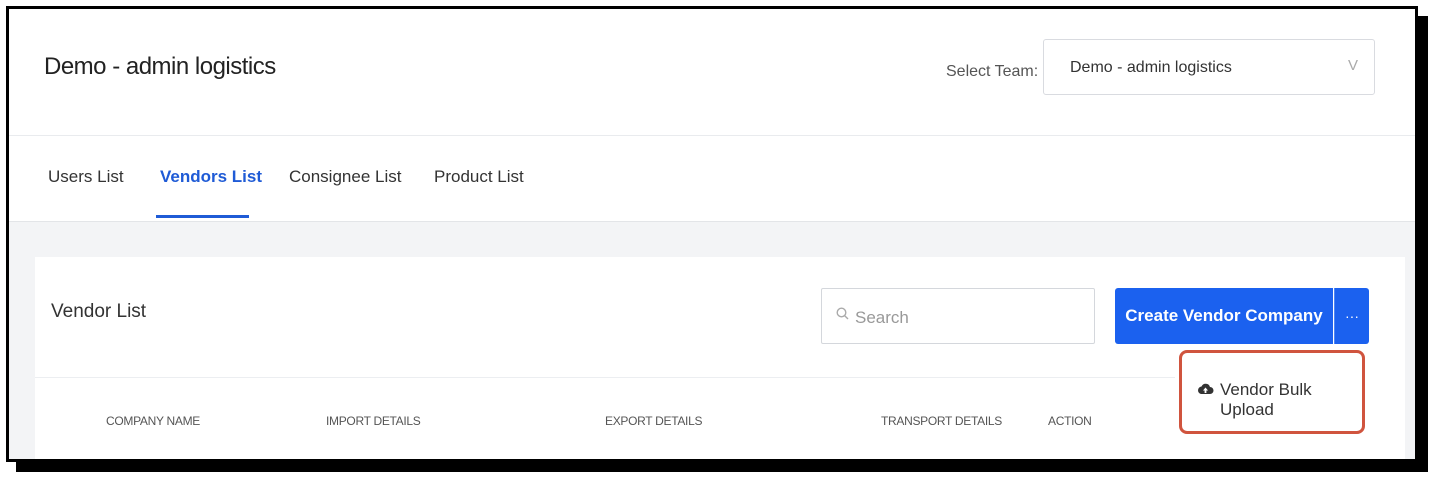 This screenshot has height=482, width=1434. Describe the element at coordinates (1224, 316) in the screenshot. I see `create-vendor-company-button: Create Vendor Company` at that location.